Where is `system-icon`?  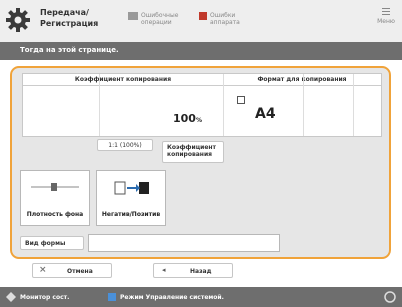
system-icon is located at coordinates (112, 297).